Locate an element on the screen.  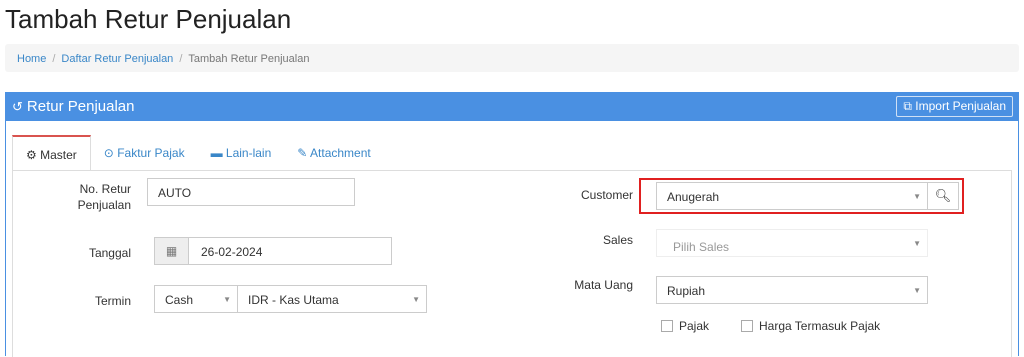
search-icon: 🔍︎ is located at coordinates (943, 195).